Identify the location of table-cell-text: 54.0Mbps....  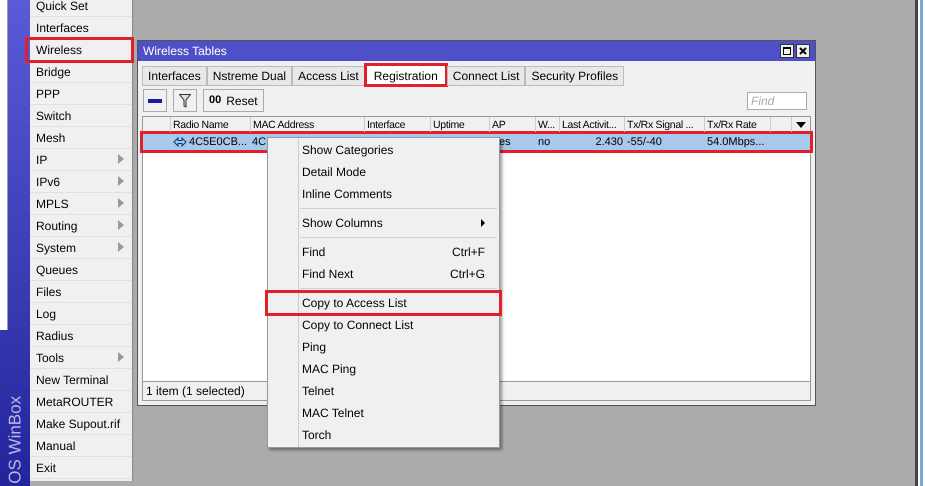
(735, 142).